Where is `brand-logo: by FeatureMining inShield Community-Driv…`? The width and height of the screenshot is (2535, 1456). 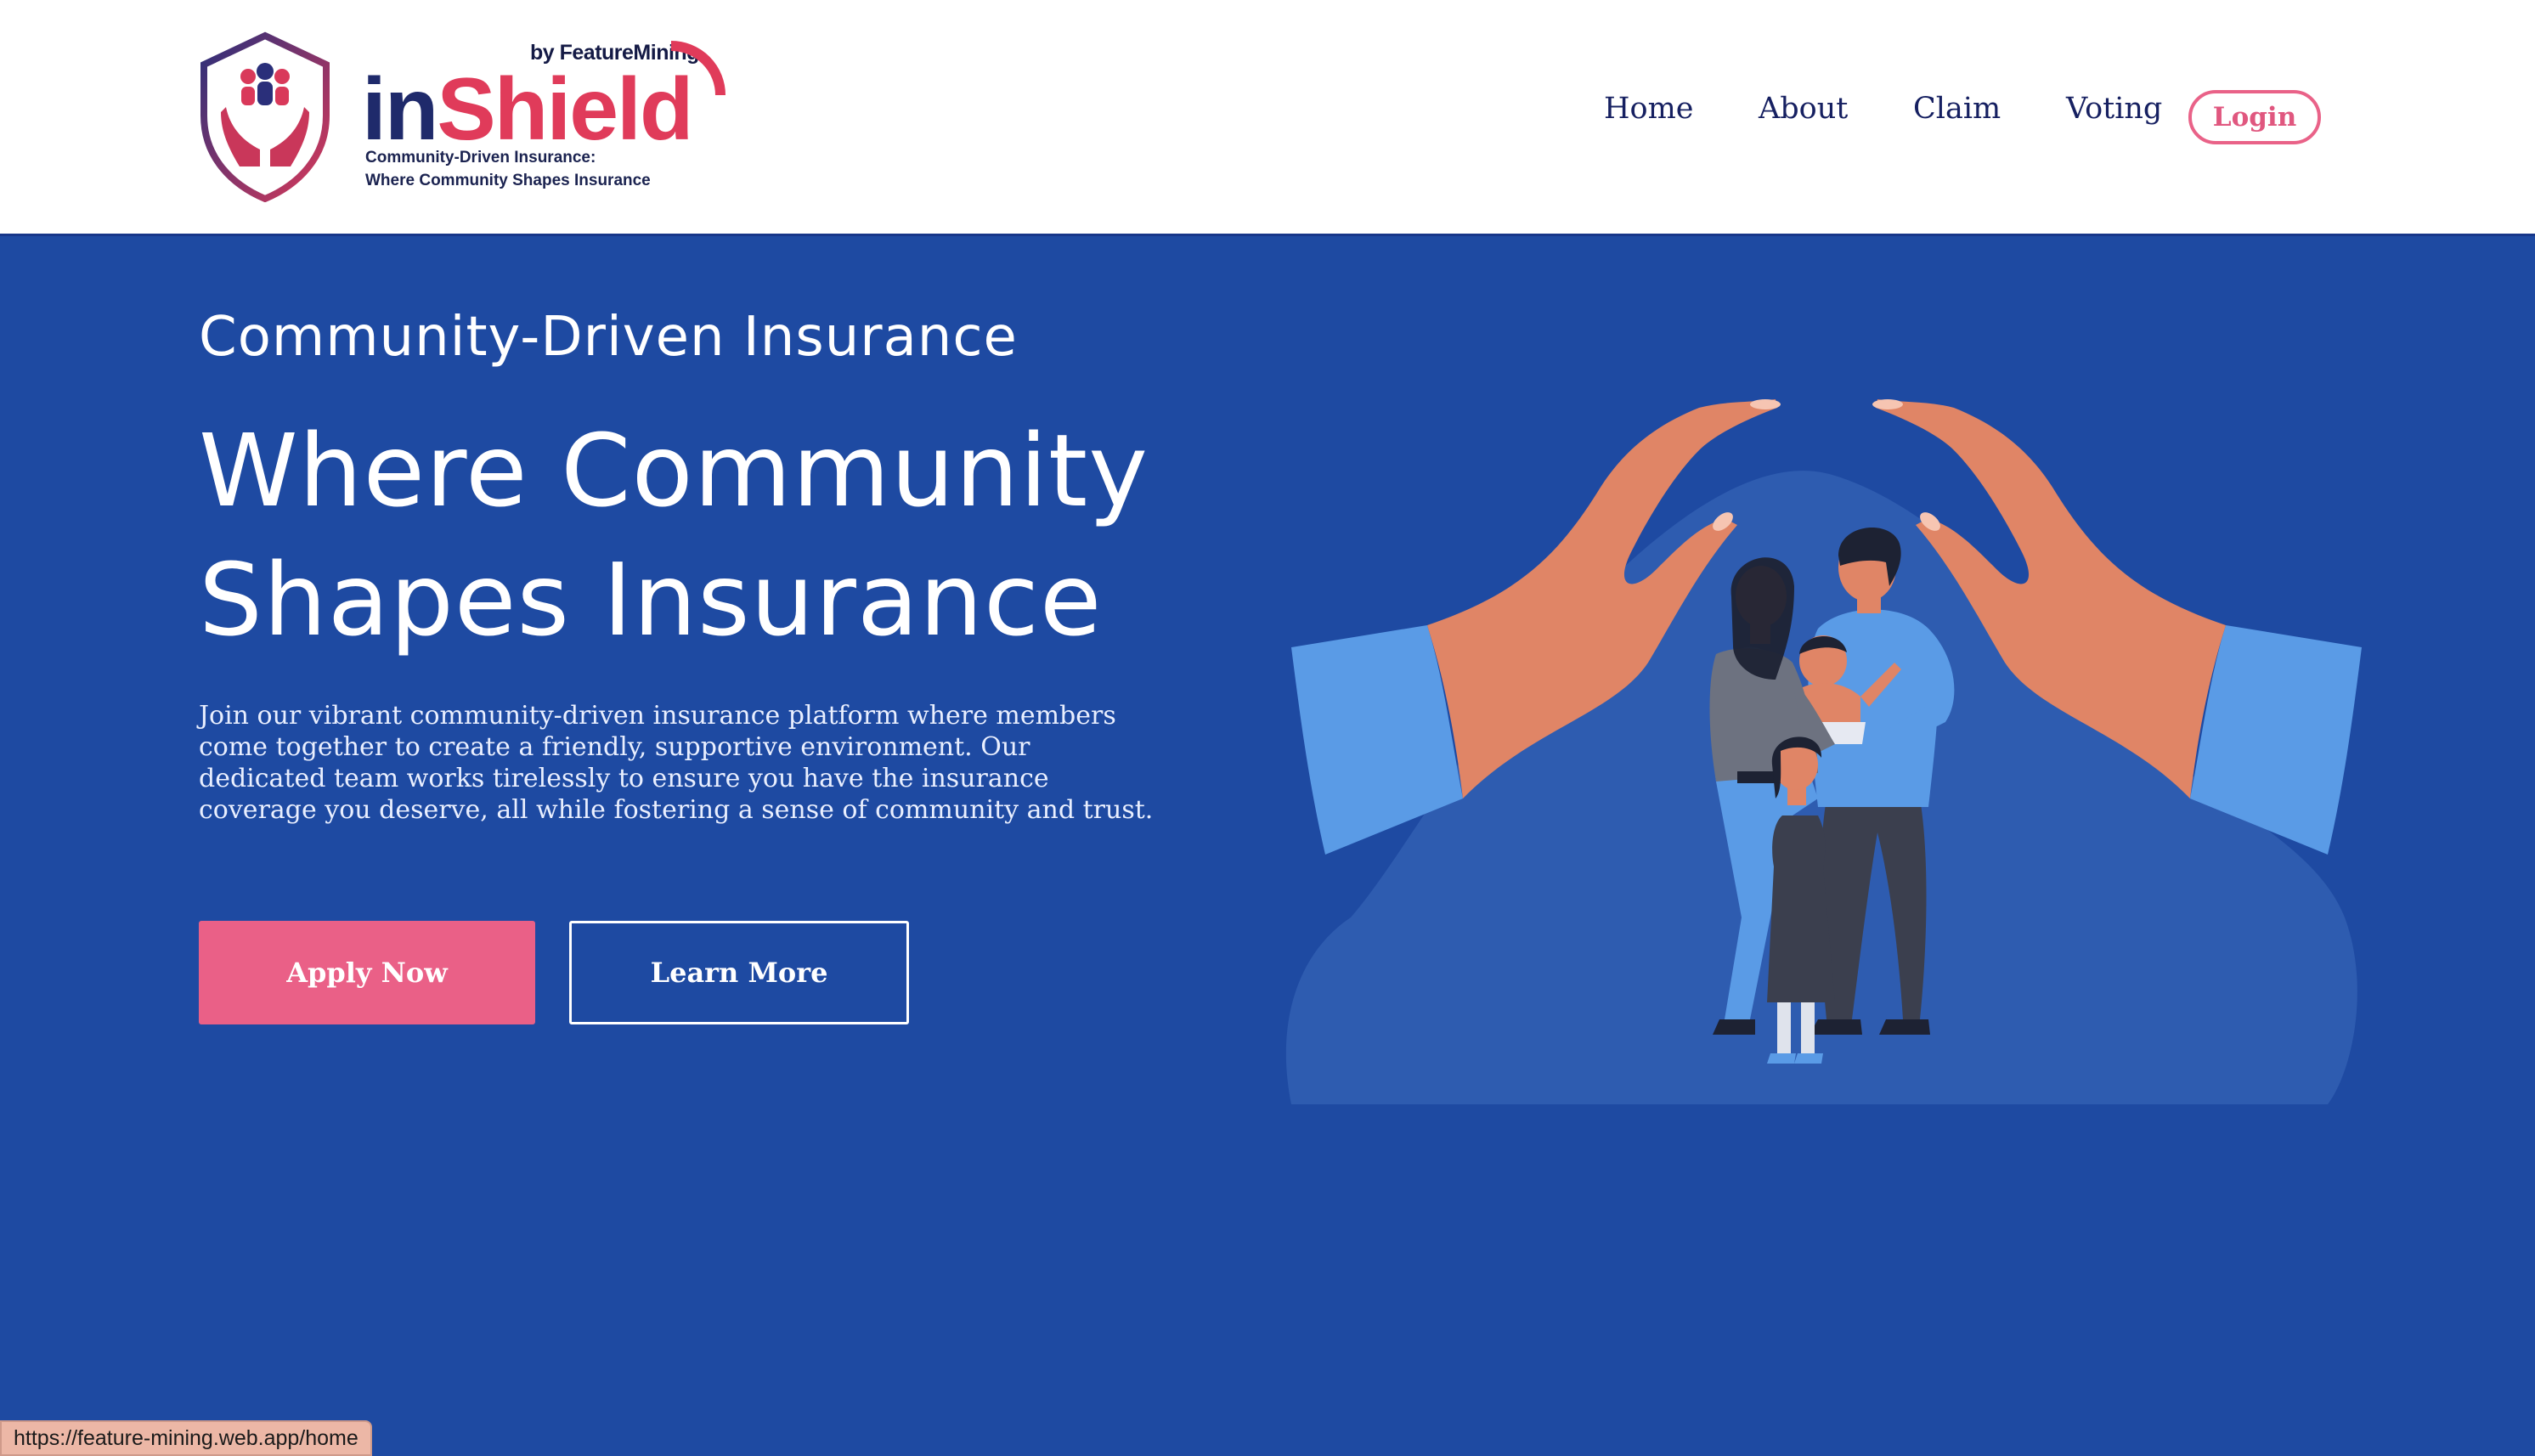
brand-logo: by FeatureMining inShield Community-Driv… is located at coordinates (460, 120).